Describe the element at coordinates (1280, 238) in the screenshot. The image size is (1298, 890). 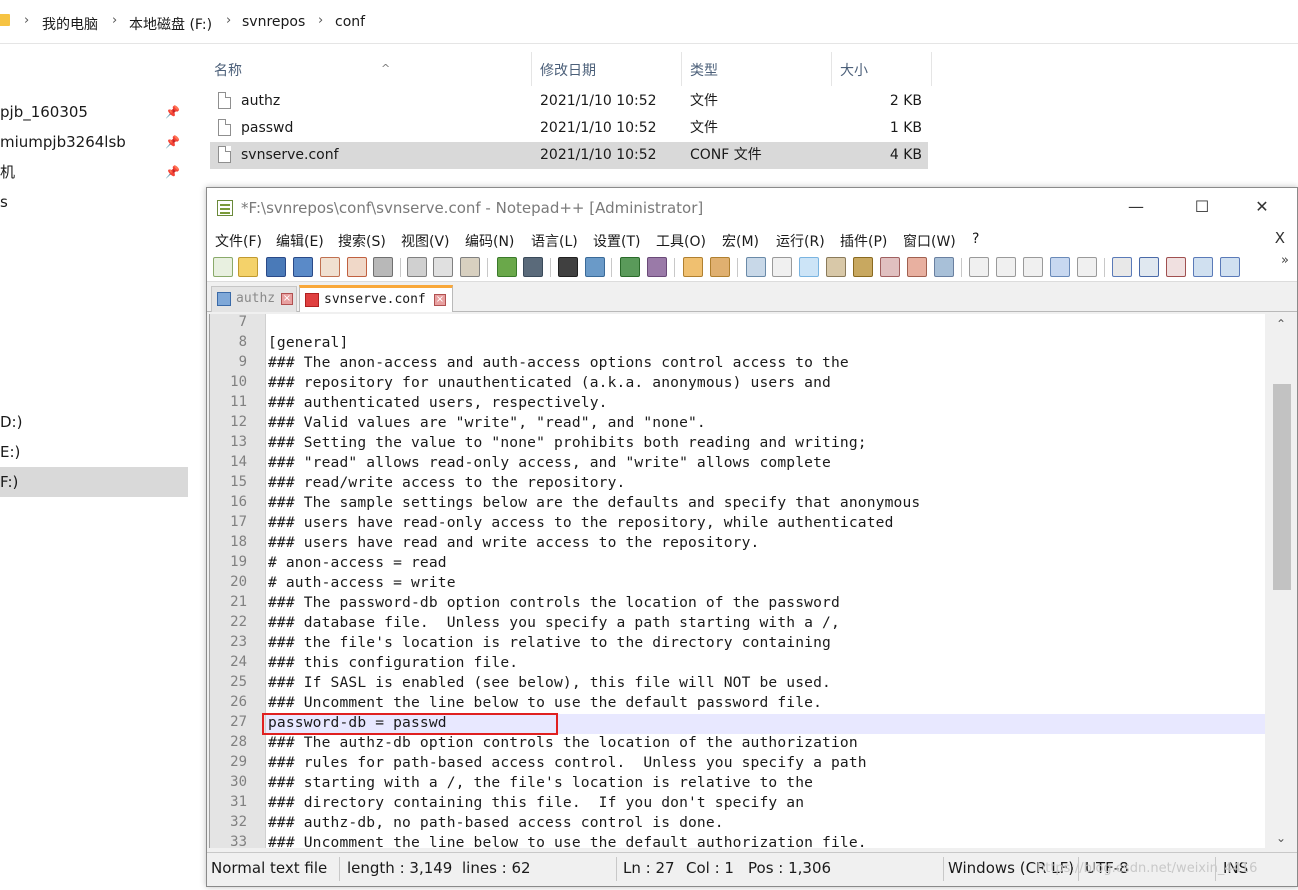
I see `close-document-button: X` at that location.